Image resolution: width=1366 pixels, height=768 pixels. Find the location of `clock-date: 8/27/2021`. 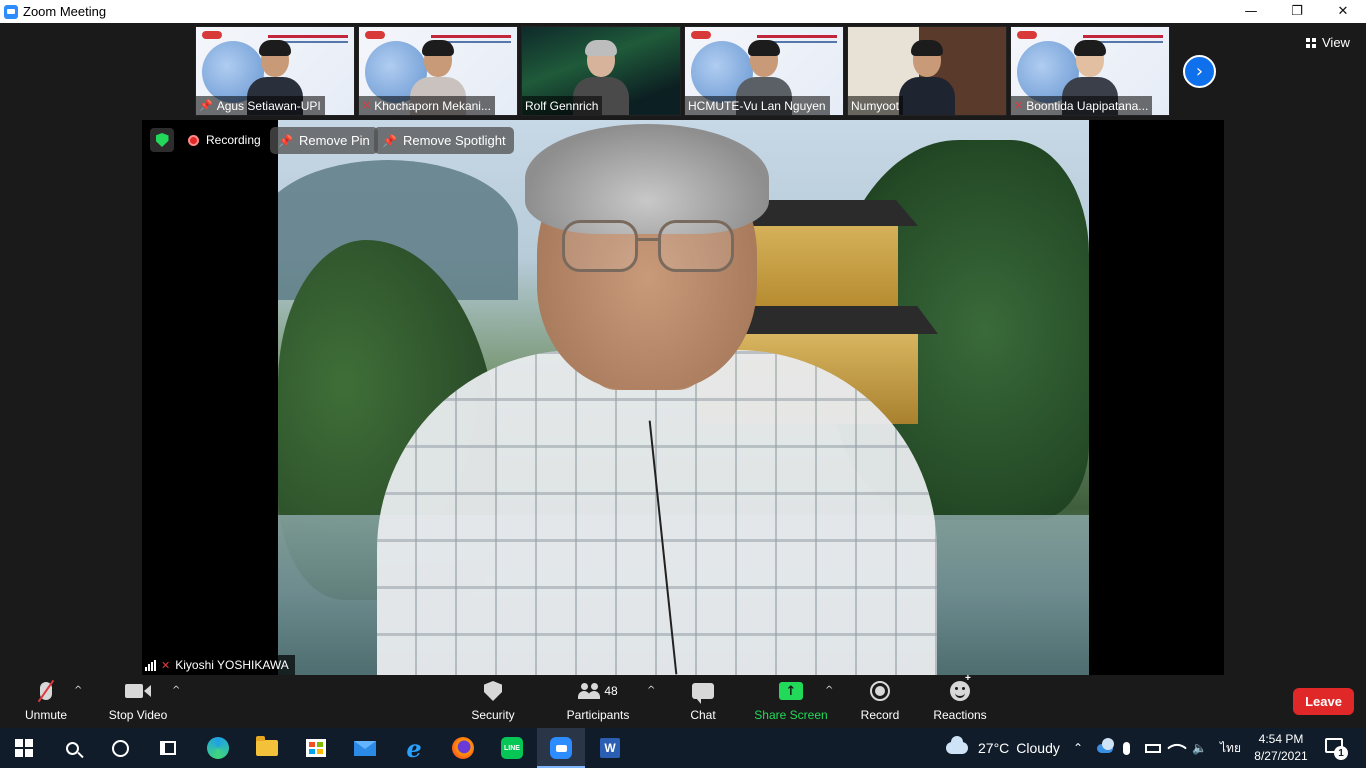

clock-date: 8/27/2021 is located at coordinates (1281, 756).